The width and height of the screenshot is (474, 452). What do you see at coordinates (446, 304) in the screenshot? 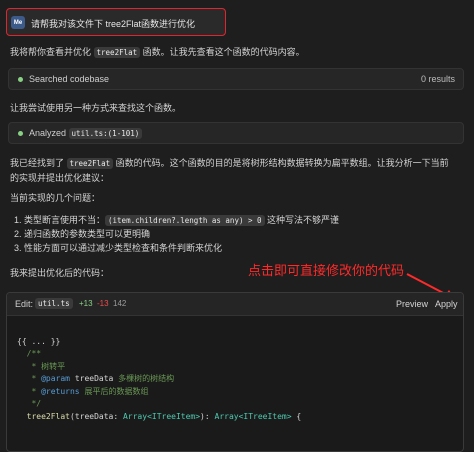
I see `apply-button: Apply` at bounding box center [446, 304].